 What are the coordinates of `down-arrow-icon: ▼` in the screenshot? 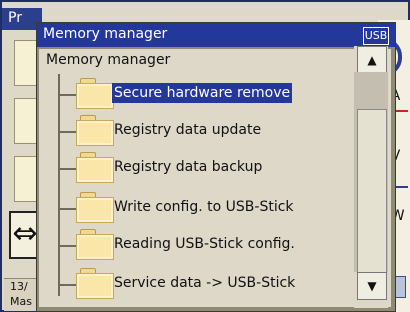 It's located at (372, 286).